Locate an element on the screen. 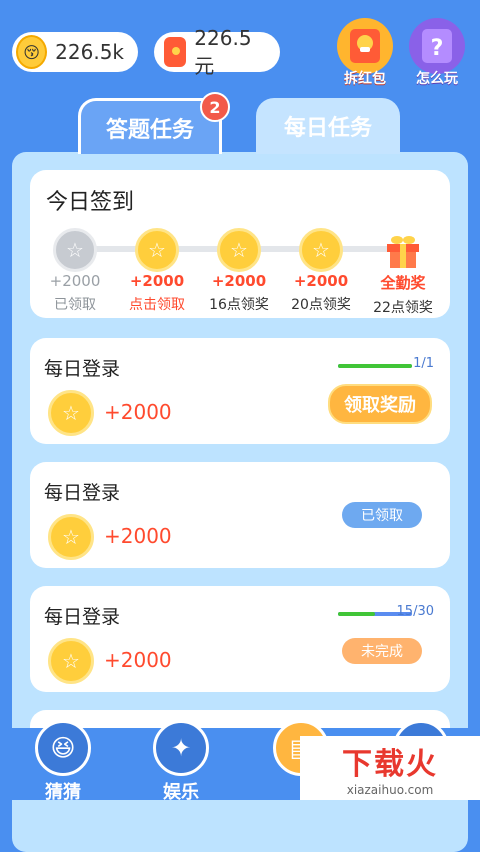  gift-icon is located at coordinates (403, 250).